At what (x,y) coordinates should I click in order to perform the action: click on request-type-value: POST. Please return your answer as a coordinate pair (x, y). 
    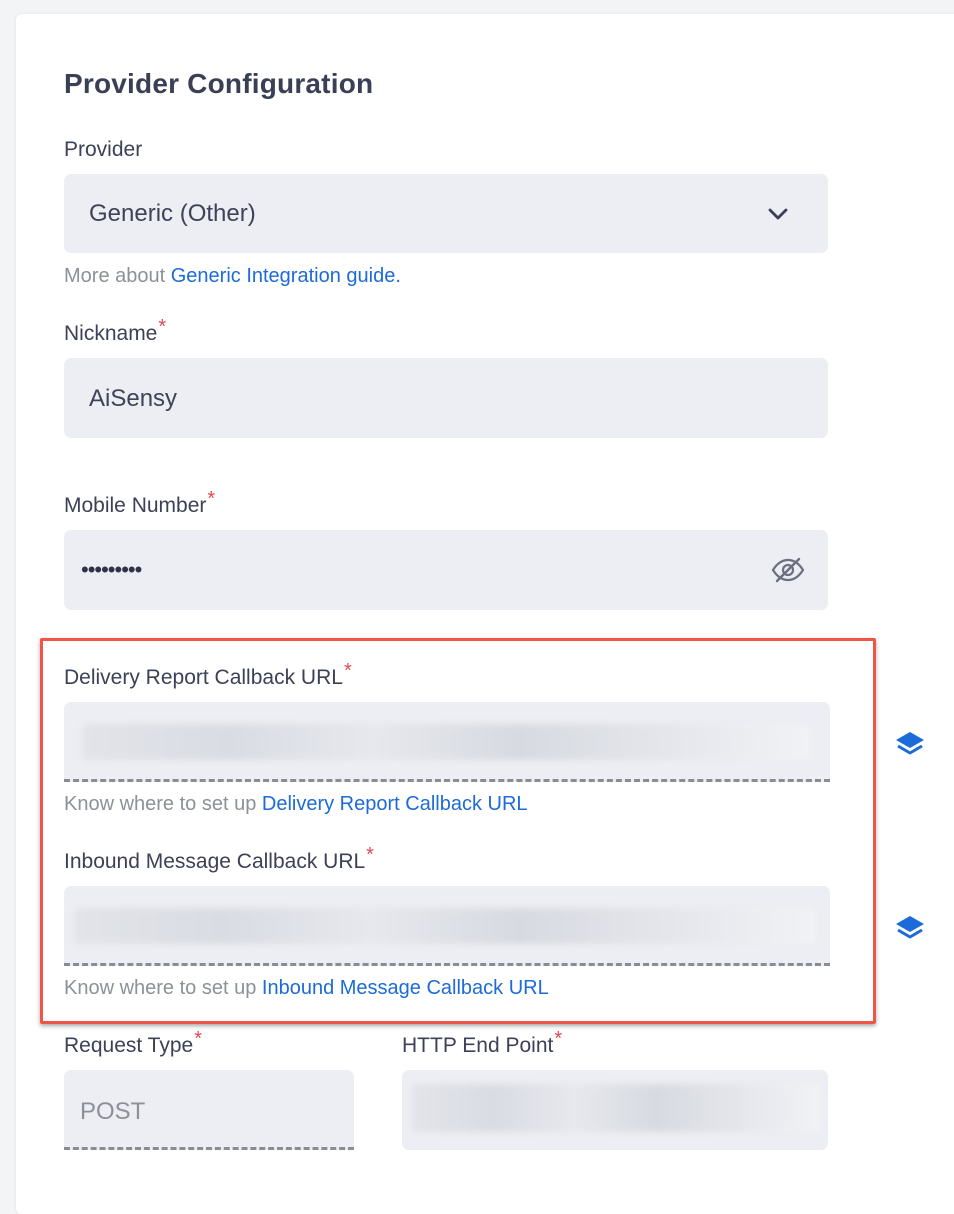
    Looking at the image, I should click on (113, 1111).